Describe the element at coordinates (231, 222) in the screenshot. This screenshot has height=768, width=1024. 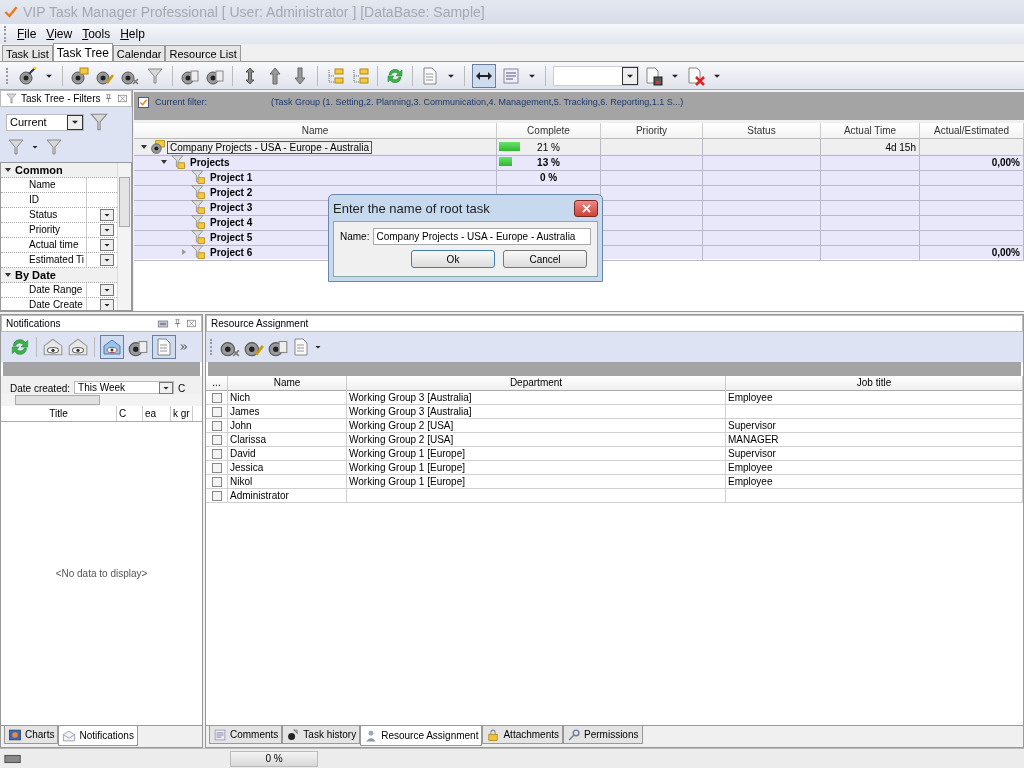
I see `task-name: Project 4` at that location.